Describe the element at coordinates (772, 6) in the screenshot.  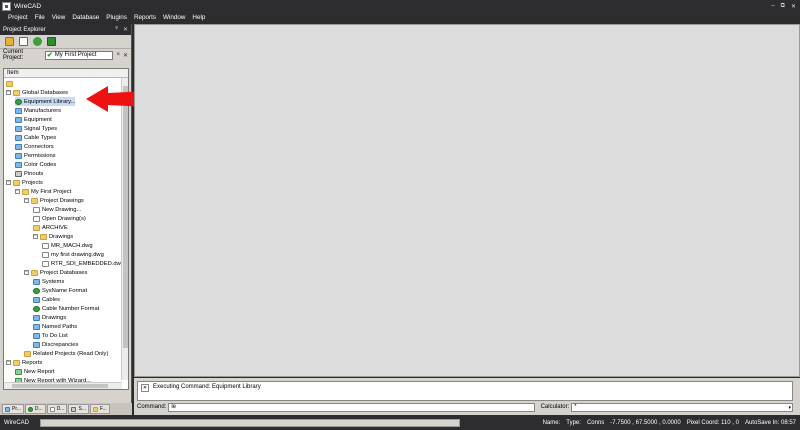
I see `minimize-button: –` at that location.